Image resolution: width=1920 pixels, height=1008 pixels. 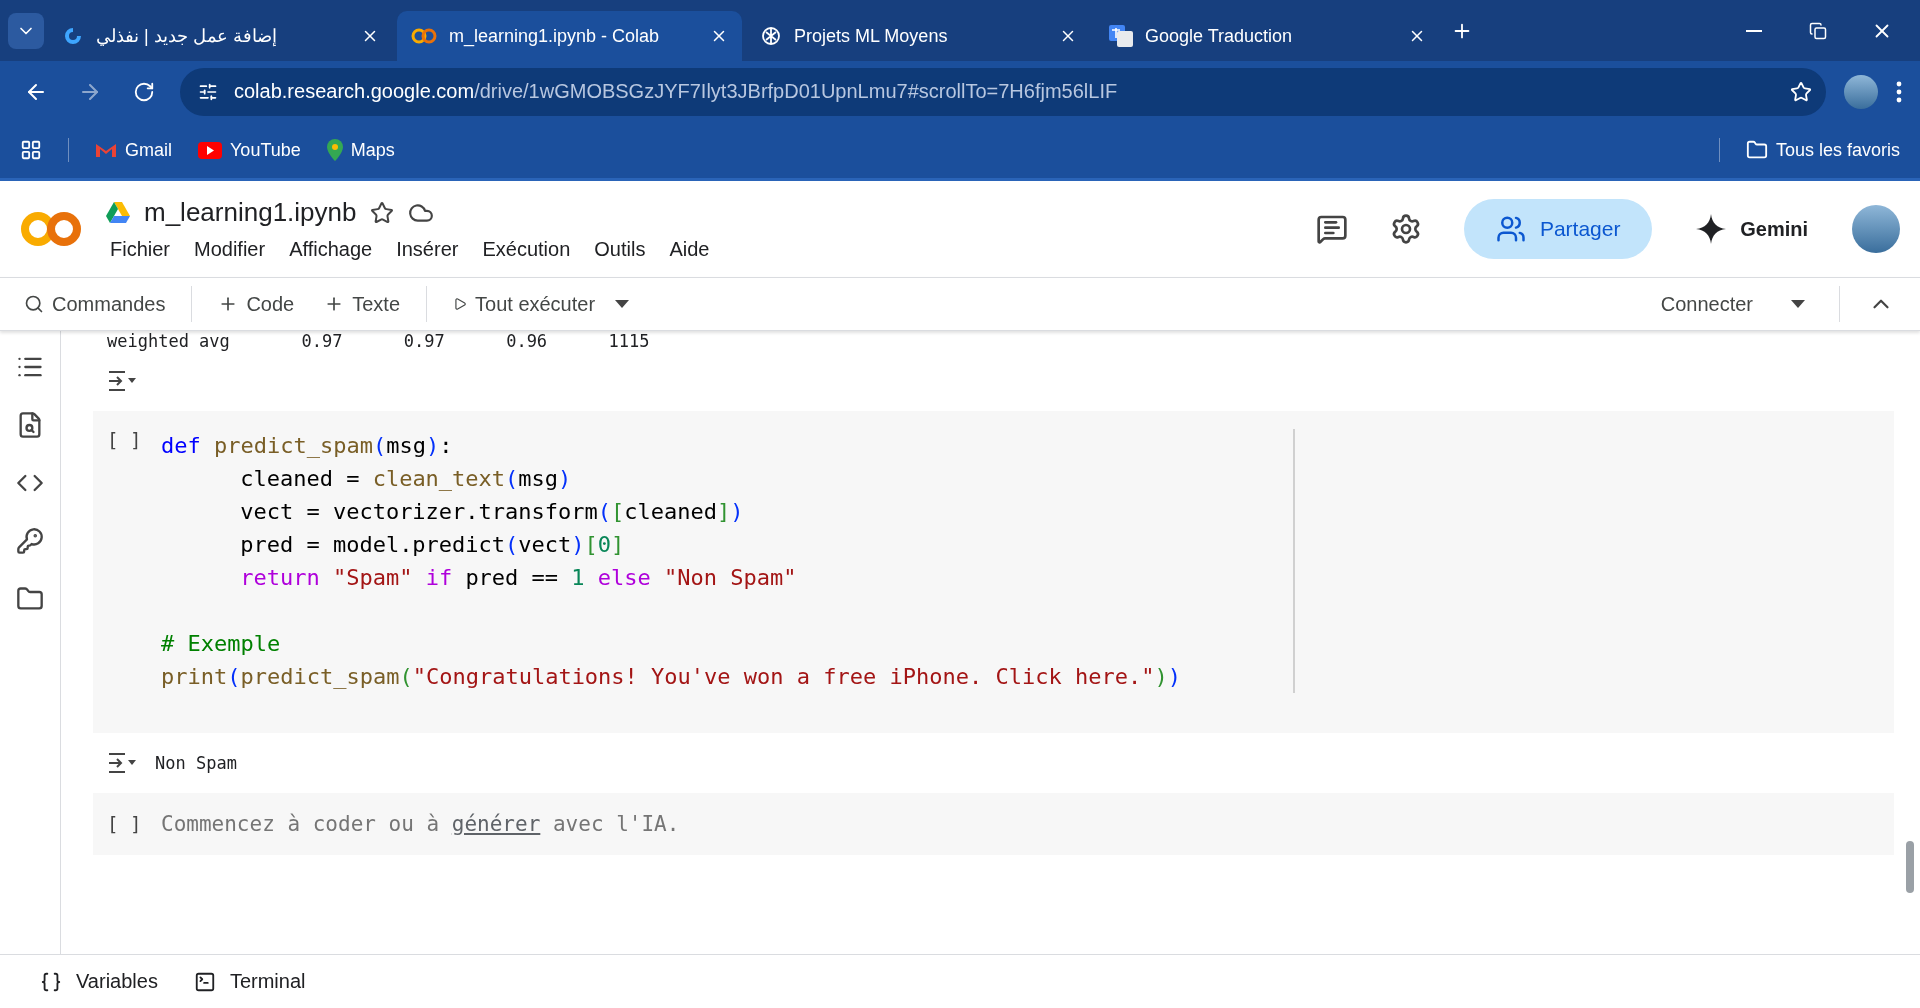 What do you see at coordinates (1822, 150) in the screenshot?
I see `all-bookmarks-link: Tous les favoris` at bounding box center [1822, 150].